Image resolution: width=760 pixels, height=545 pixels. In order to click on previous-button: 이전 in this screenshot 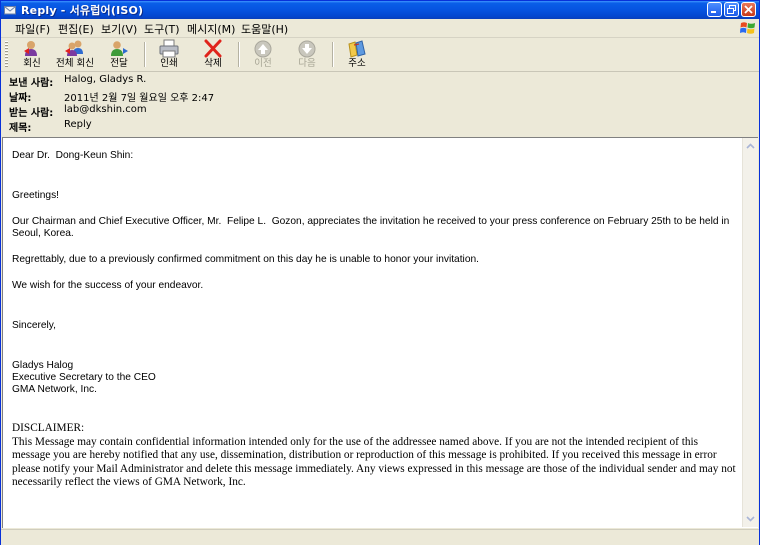, I will do `click(263, 54)`.